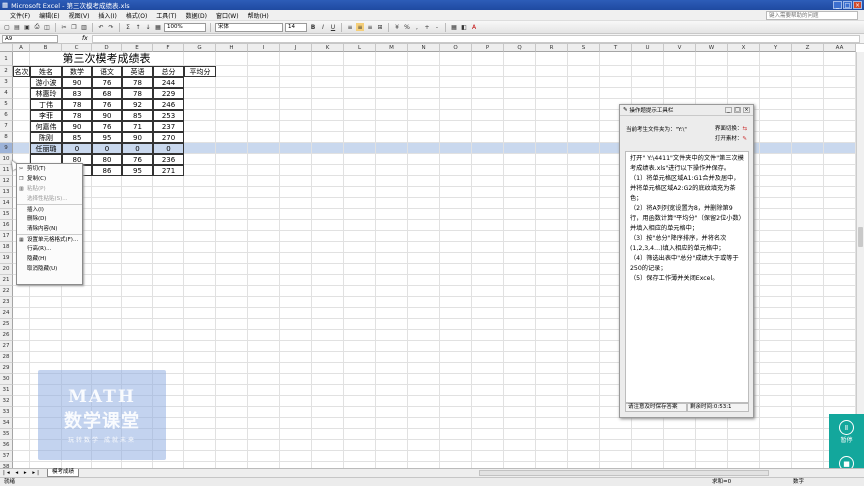 The width and height of the screenshot is (864, 486). What do you see at coordinates (6, 115) in the screenshot?
I see `row-header: 6` at bounding box center [6, 115].